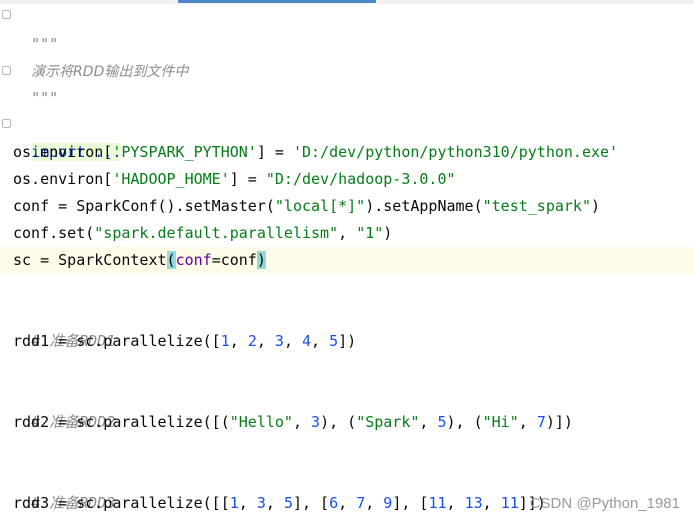 Image resolution: width=694 pixels, height=525 pixels. What do you see at coordinates (347, 341) in the screenshot?
I see `code-text: ])` at bounding box center [347, 341].